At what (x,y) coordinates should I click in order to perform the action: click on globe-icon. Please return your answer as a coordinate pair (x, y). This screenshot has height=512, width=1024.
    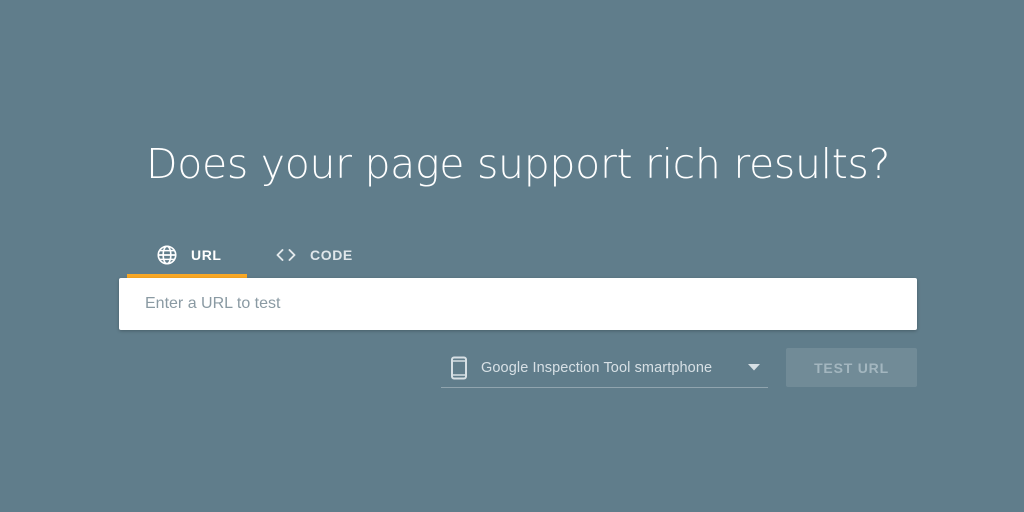
    Looking at the image, I should click on (167, 255).